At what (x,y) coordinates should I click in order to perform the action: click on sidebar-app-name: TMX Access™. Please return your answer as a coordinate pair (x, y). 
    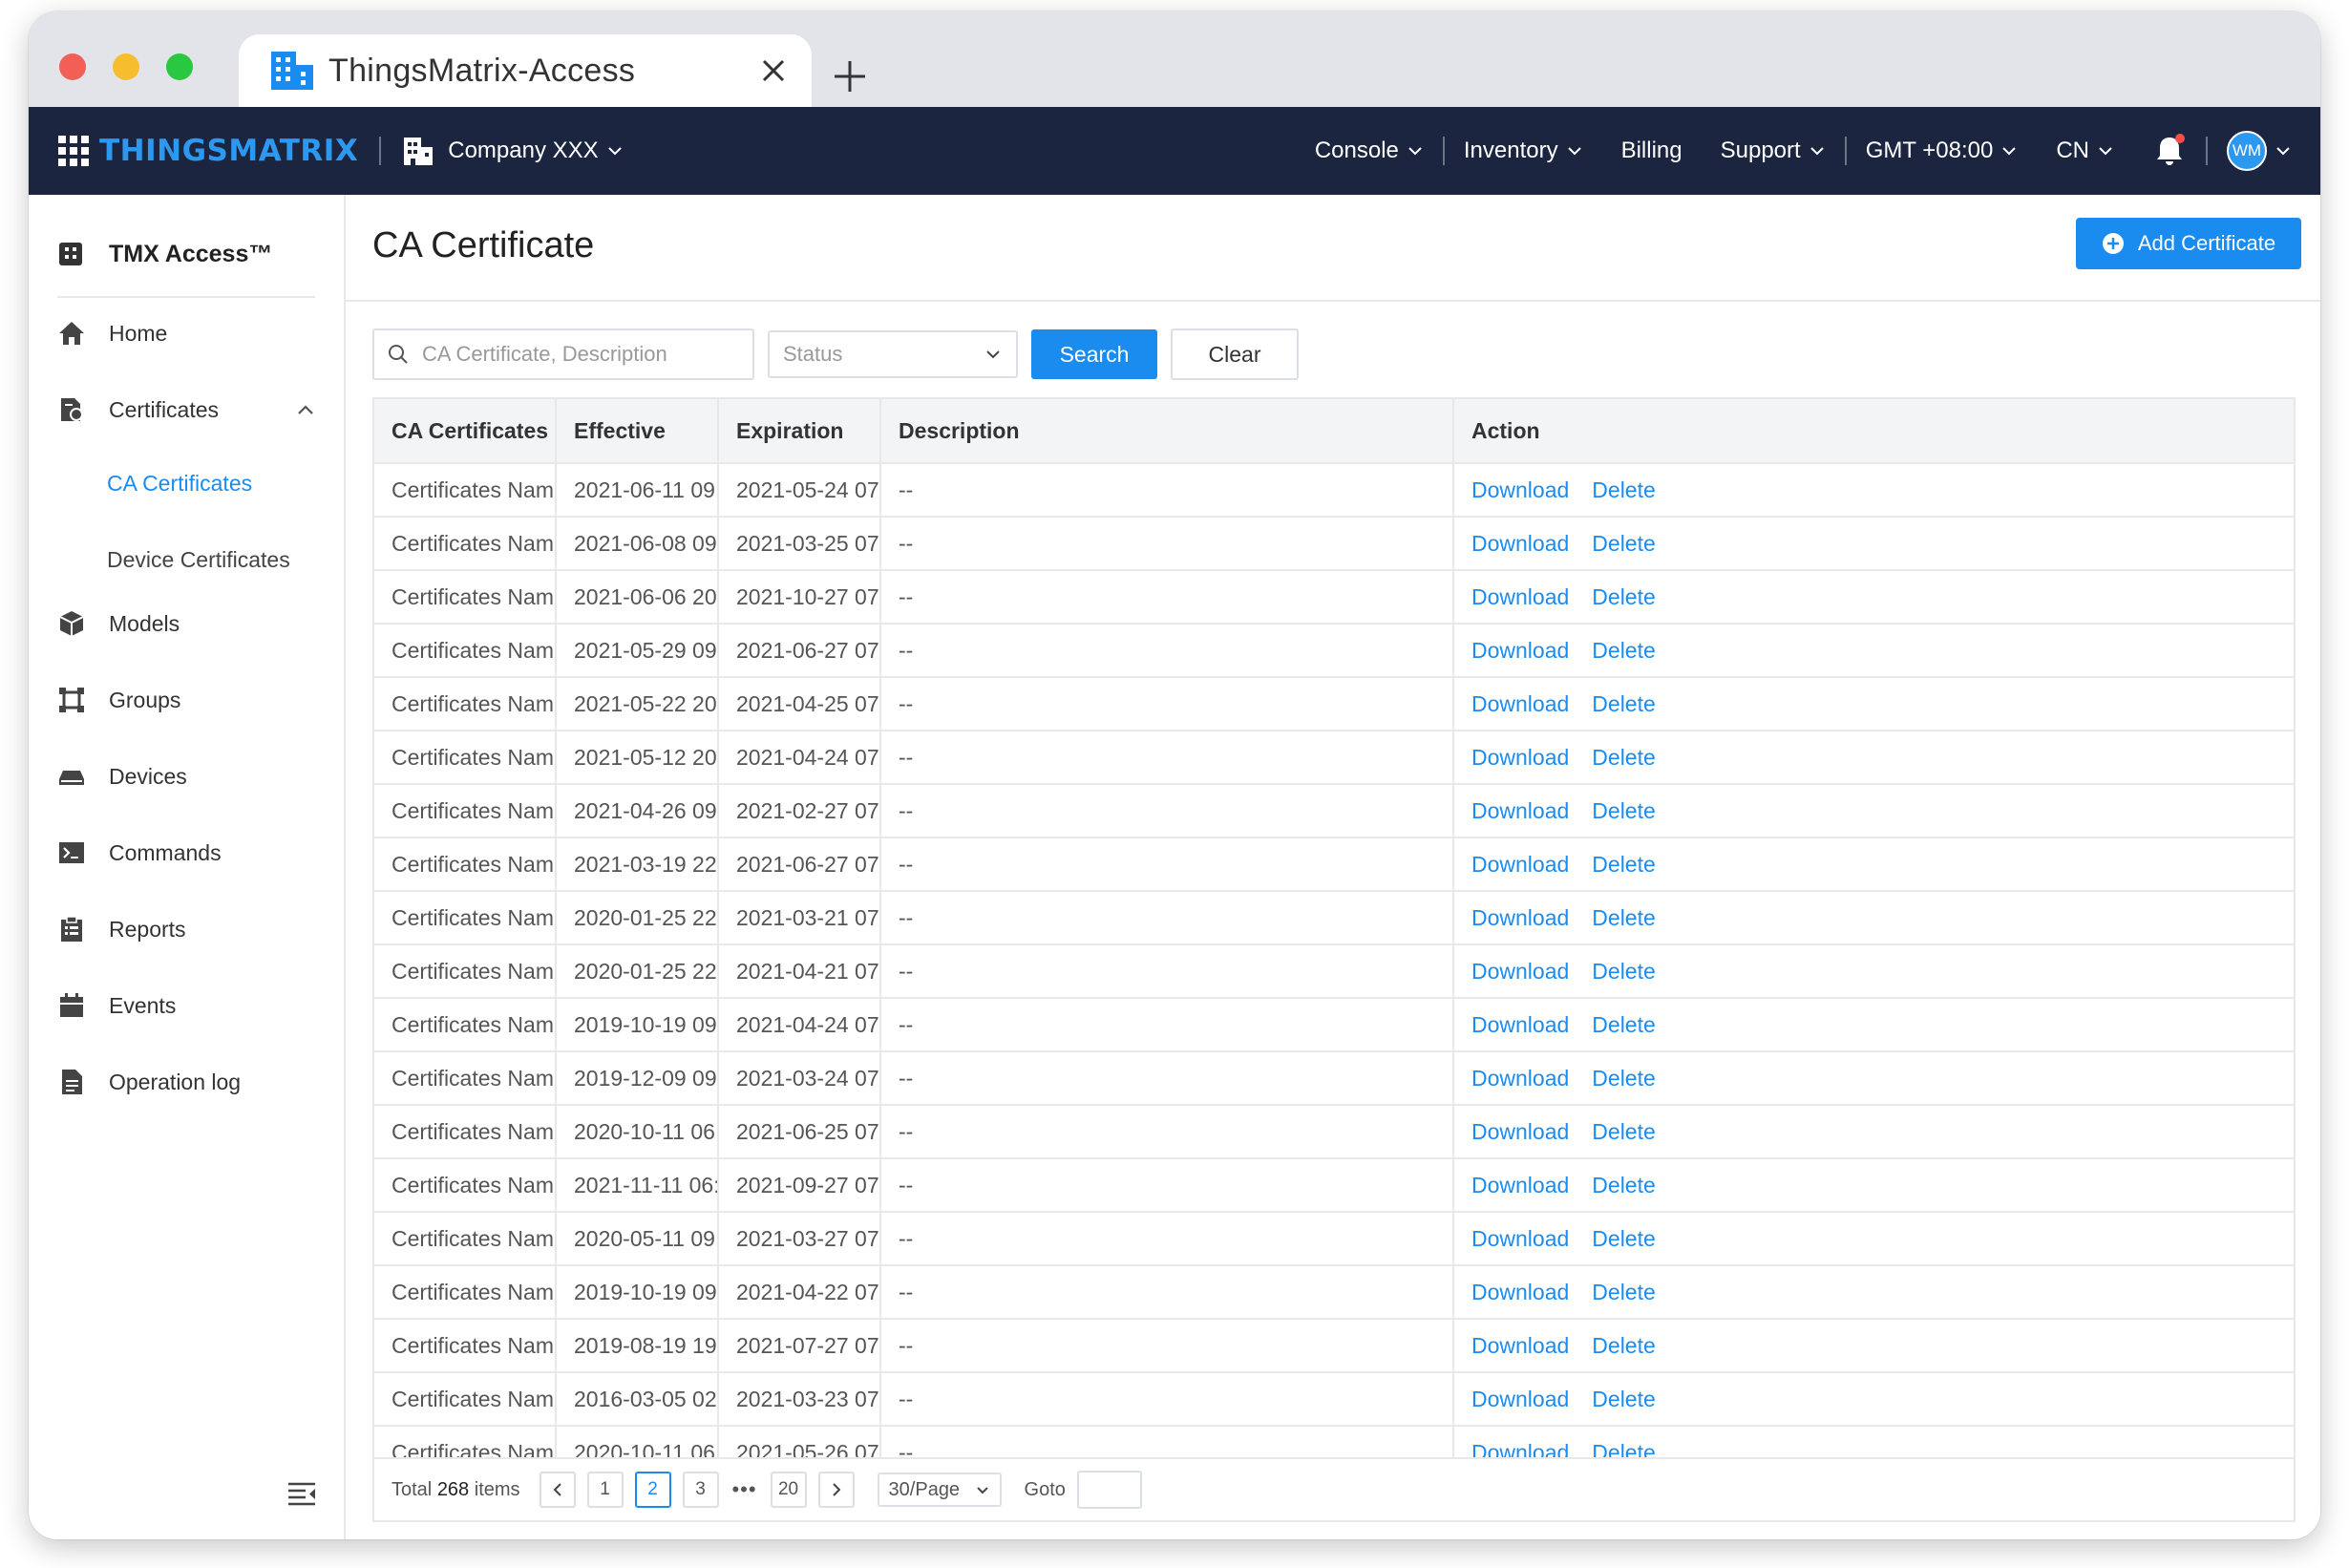
    Looking at the image, I should click on (191, 253).